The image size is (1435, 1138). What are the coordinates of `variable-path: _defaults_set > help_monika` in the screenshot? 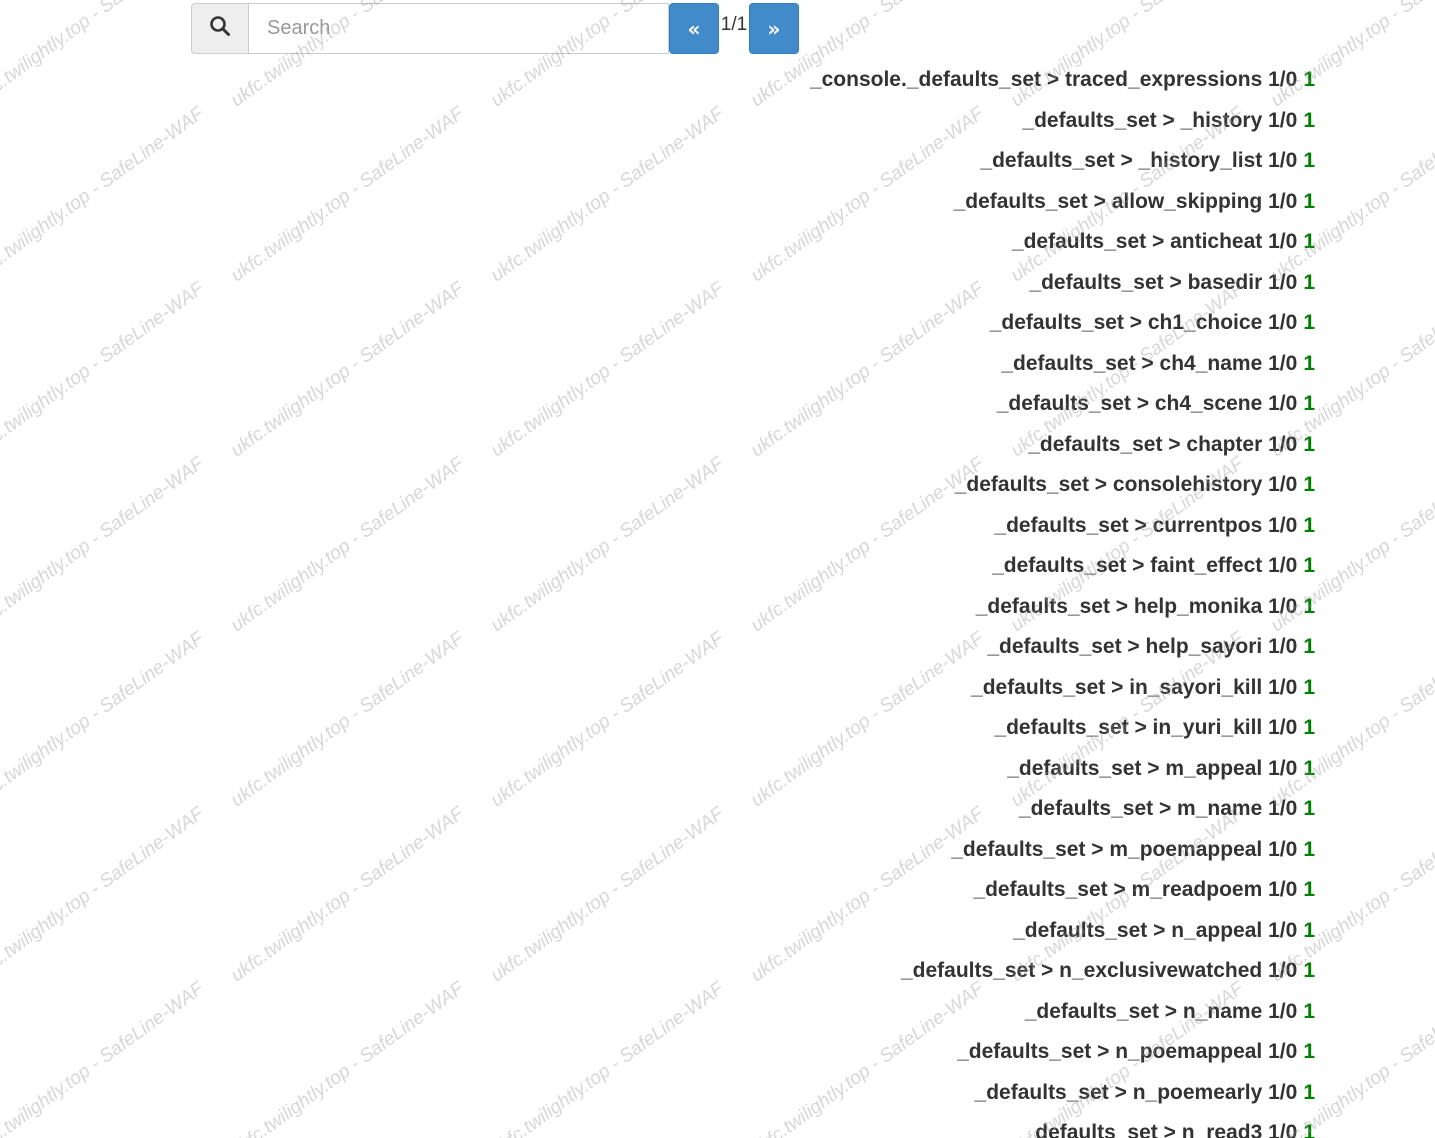 It's located at (1119, 606).